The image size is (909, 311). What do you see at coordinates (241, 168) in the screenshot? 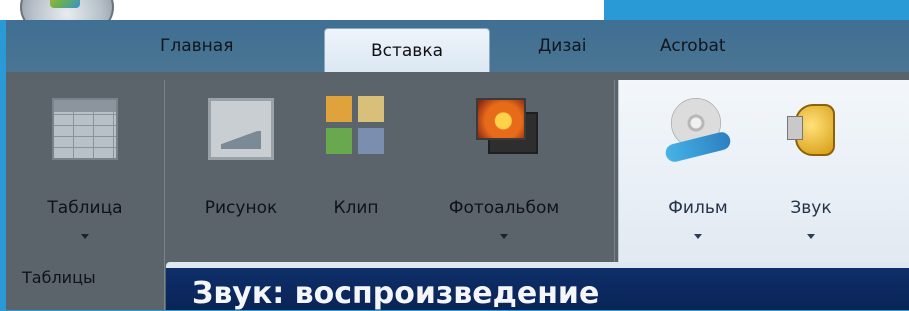
I see `picture-button: Рисунок` at bounding box center [241, 168].